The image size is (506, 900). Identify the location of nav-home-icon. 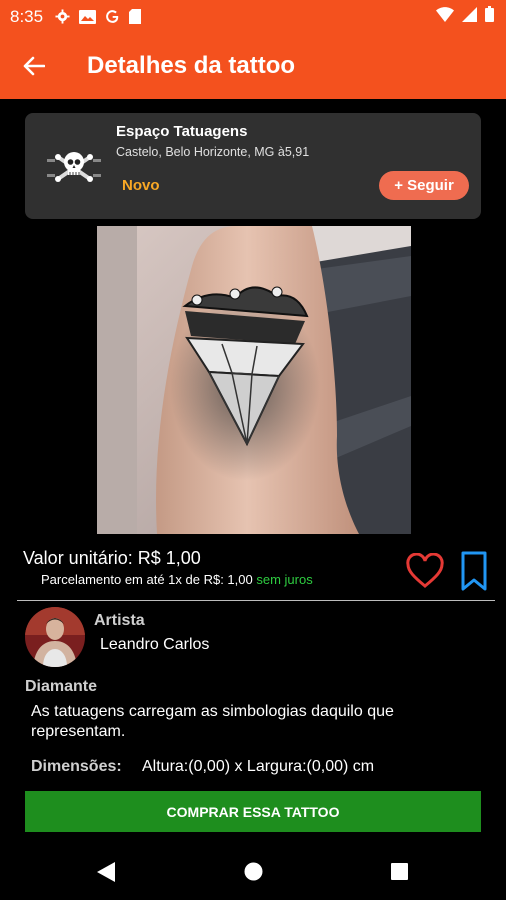
(253, 871).